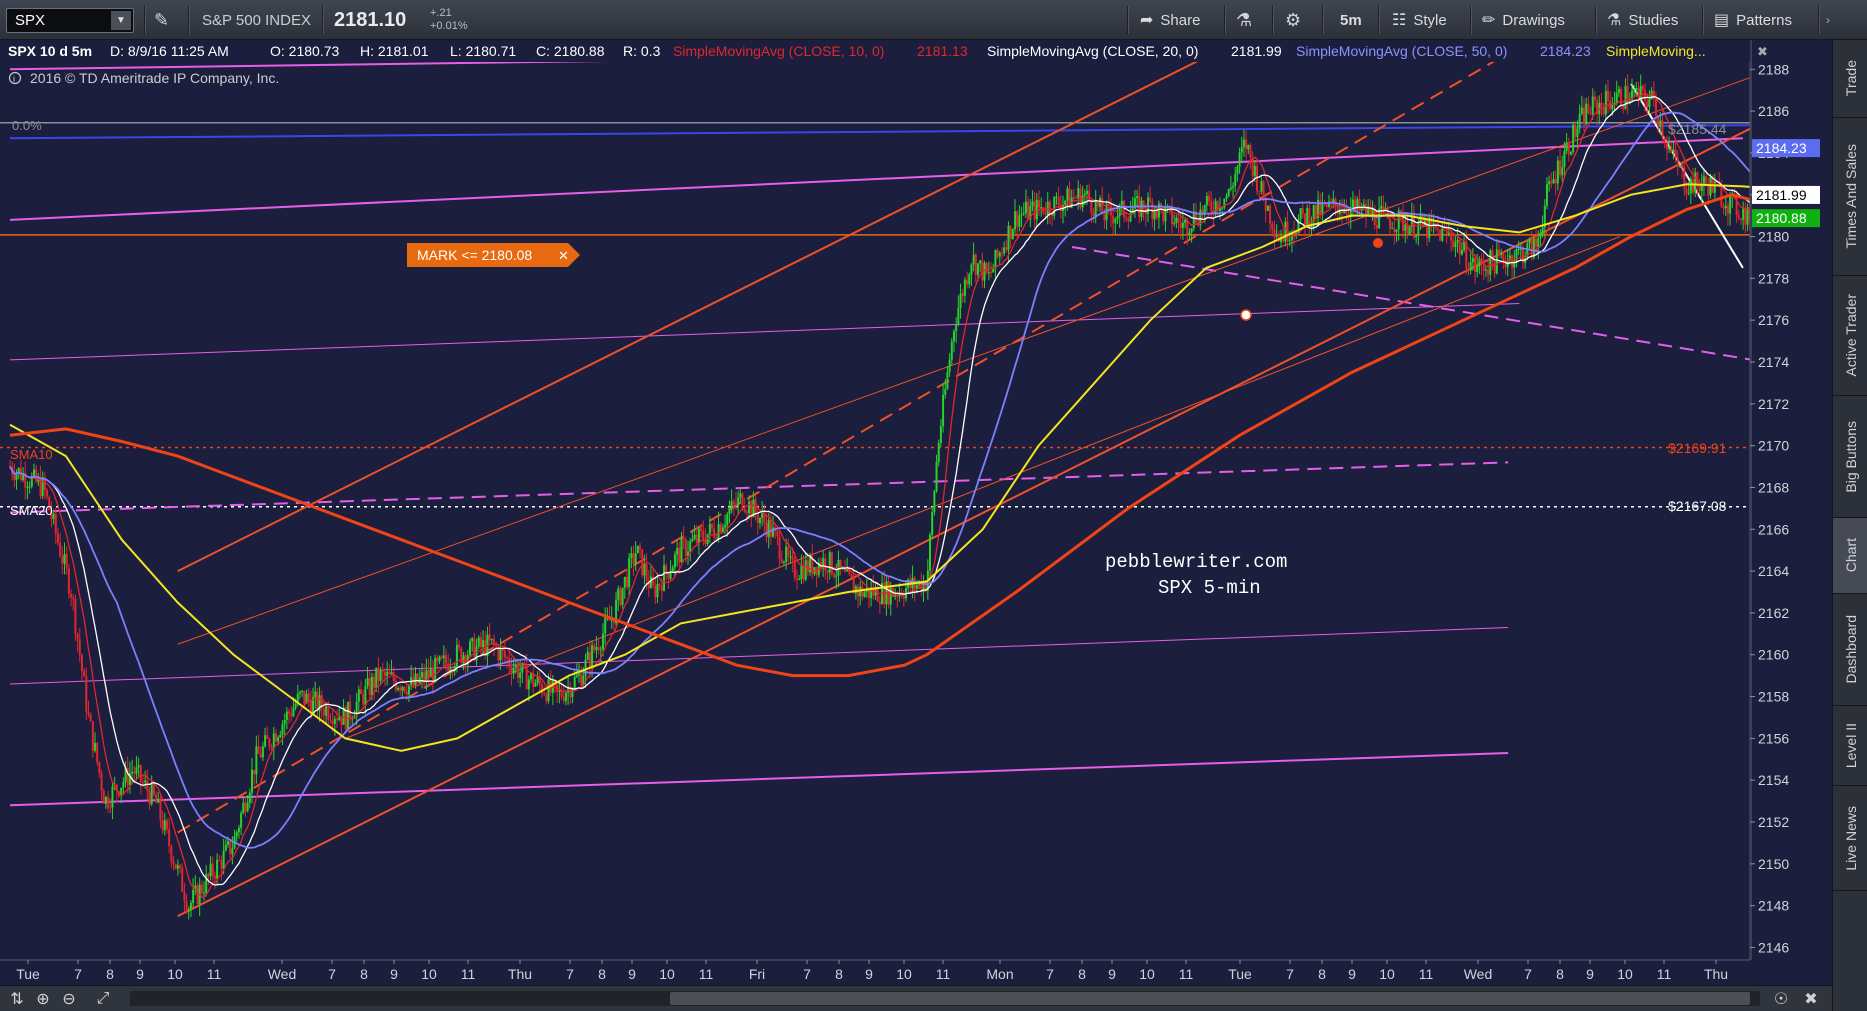  What do you see at coordinates (1850, 746) in the screenshot?
I see `tab-level-ii: Level II` at bounding box center [1850, 746].